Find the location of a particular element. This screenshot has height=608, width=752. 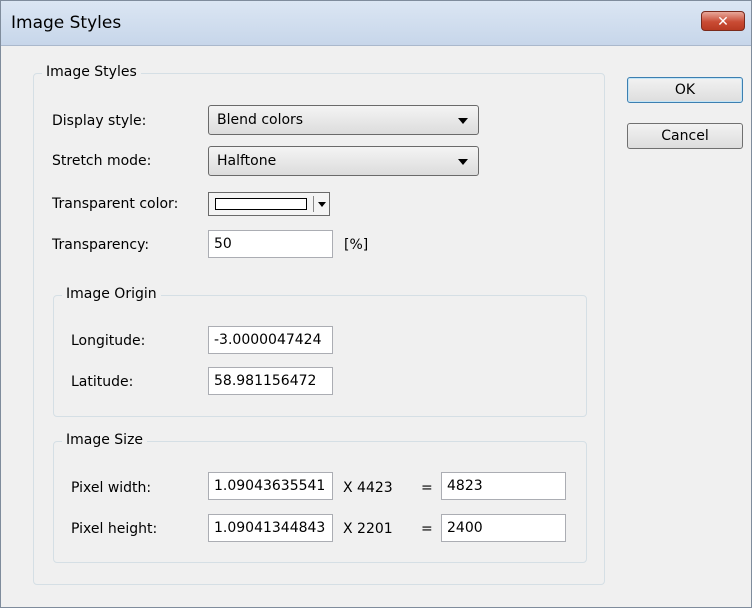

transparency-label: Transparency: is located at coordinates (101, 245).